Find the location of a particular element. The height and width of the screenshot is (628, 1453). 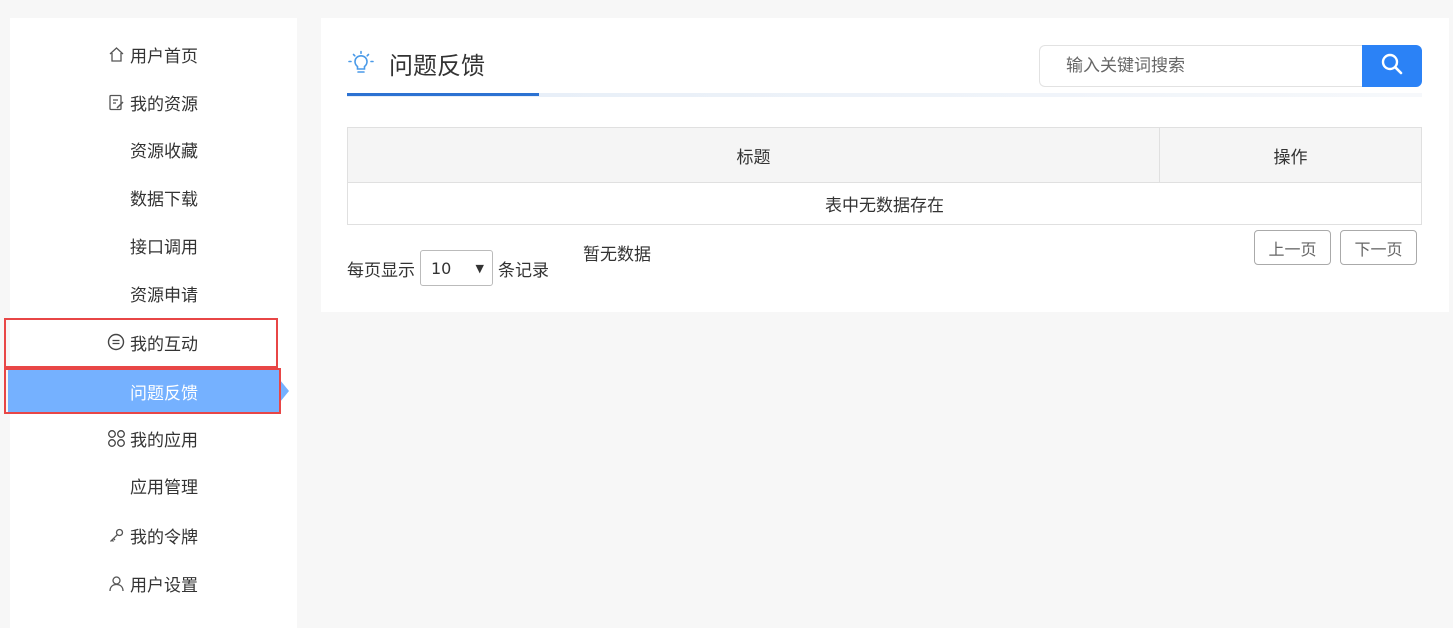

sidebar-item-label: 用户首页 is located at coordinates (164, 56).